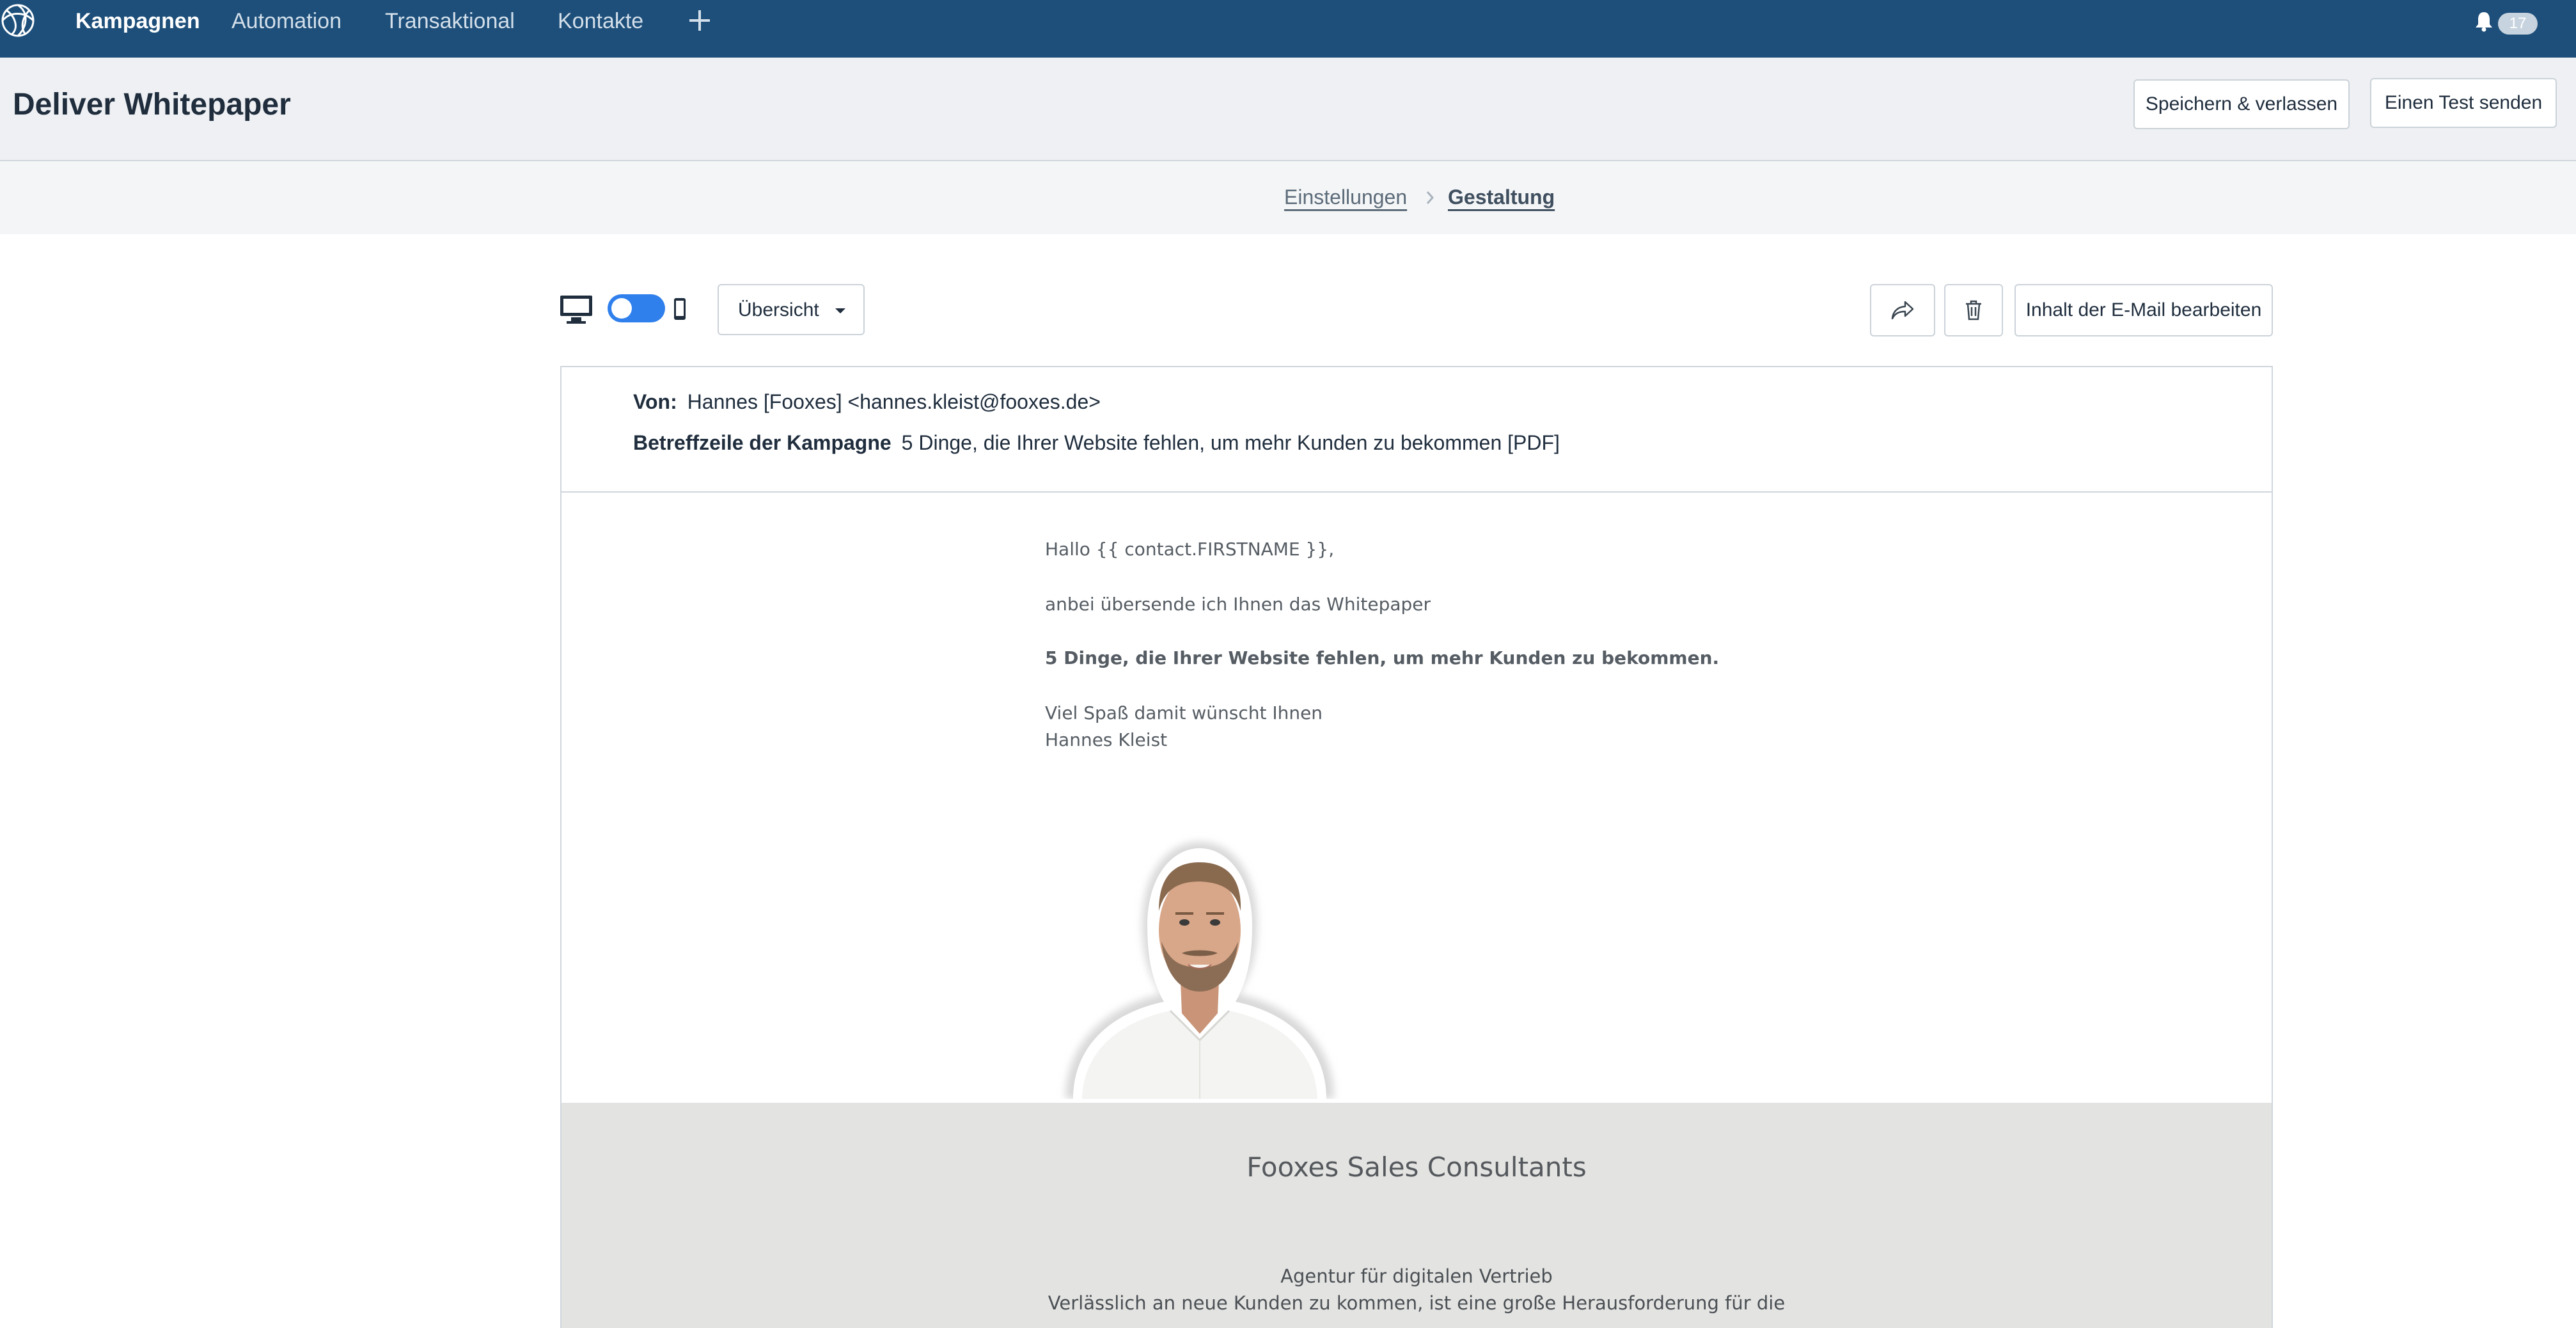  Describe the element at coordinates (636, 308) in the screenshot. I see `device-preview-toggle` at that location.